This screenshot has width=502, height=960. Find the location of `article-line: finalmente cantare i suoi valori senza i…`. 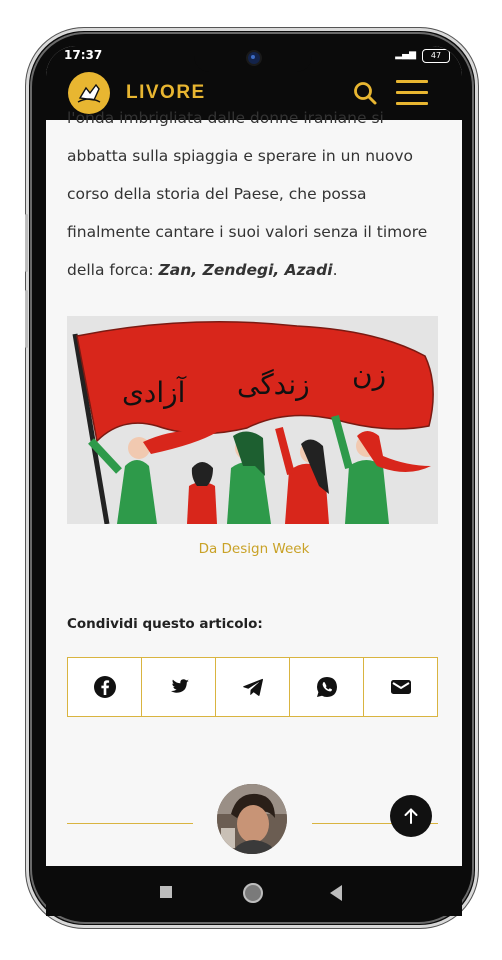

article-line: finalmente cantare i suoi valori senza i… is located at coordinates (247, 232).